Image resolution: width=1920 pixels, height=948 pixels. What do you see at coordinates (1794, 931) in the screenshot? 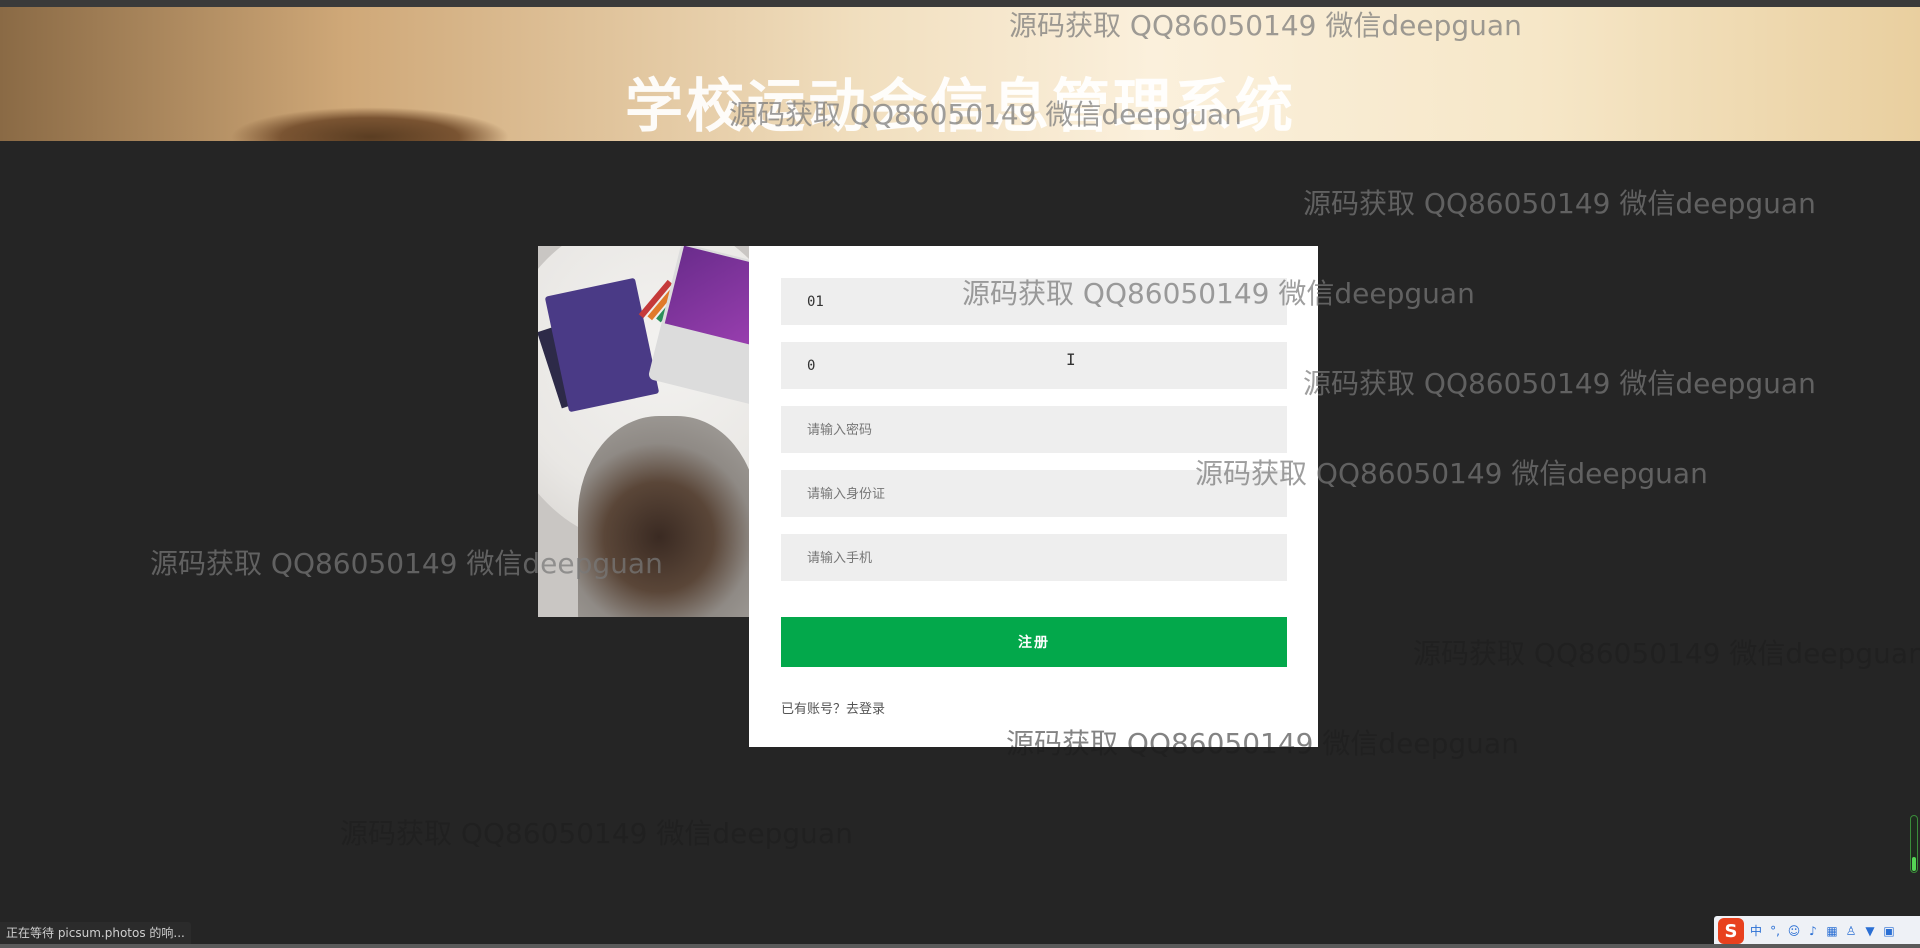
I see `emoji-icon: ☺` at bounding box center [1794, 931].